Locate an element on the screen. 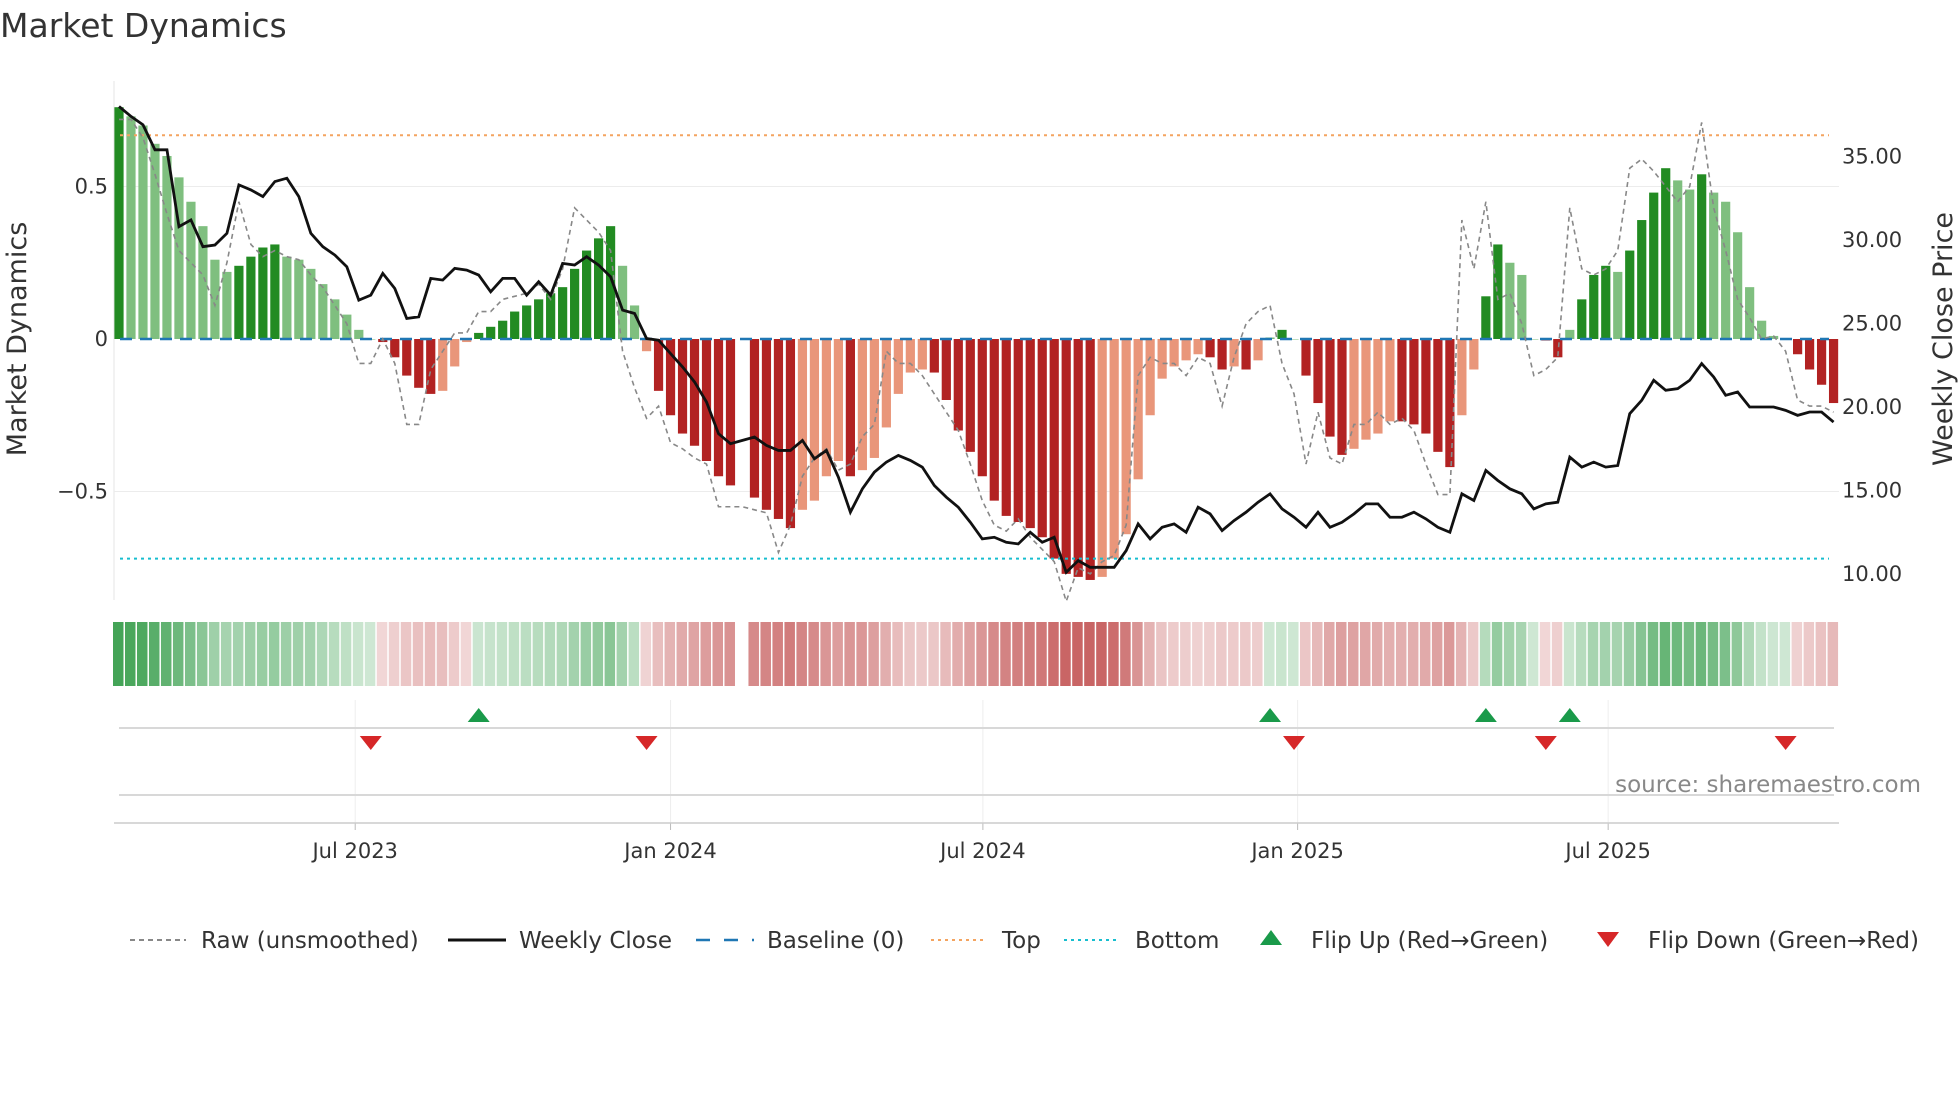  y2-tick-label: 30.00 is located at coordinates (1872, 240).